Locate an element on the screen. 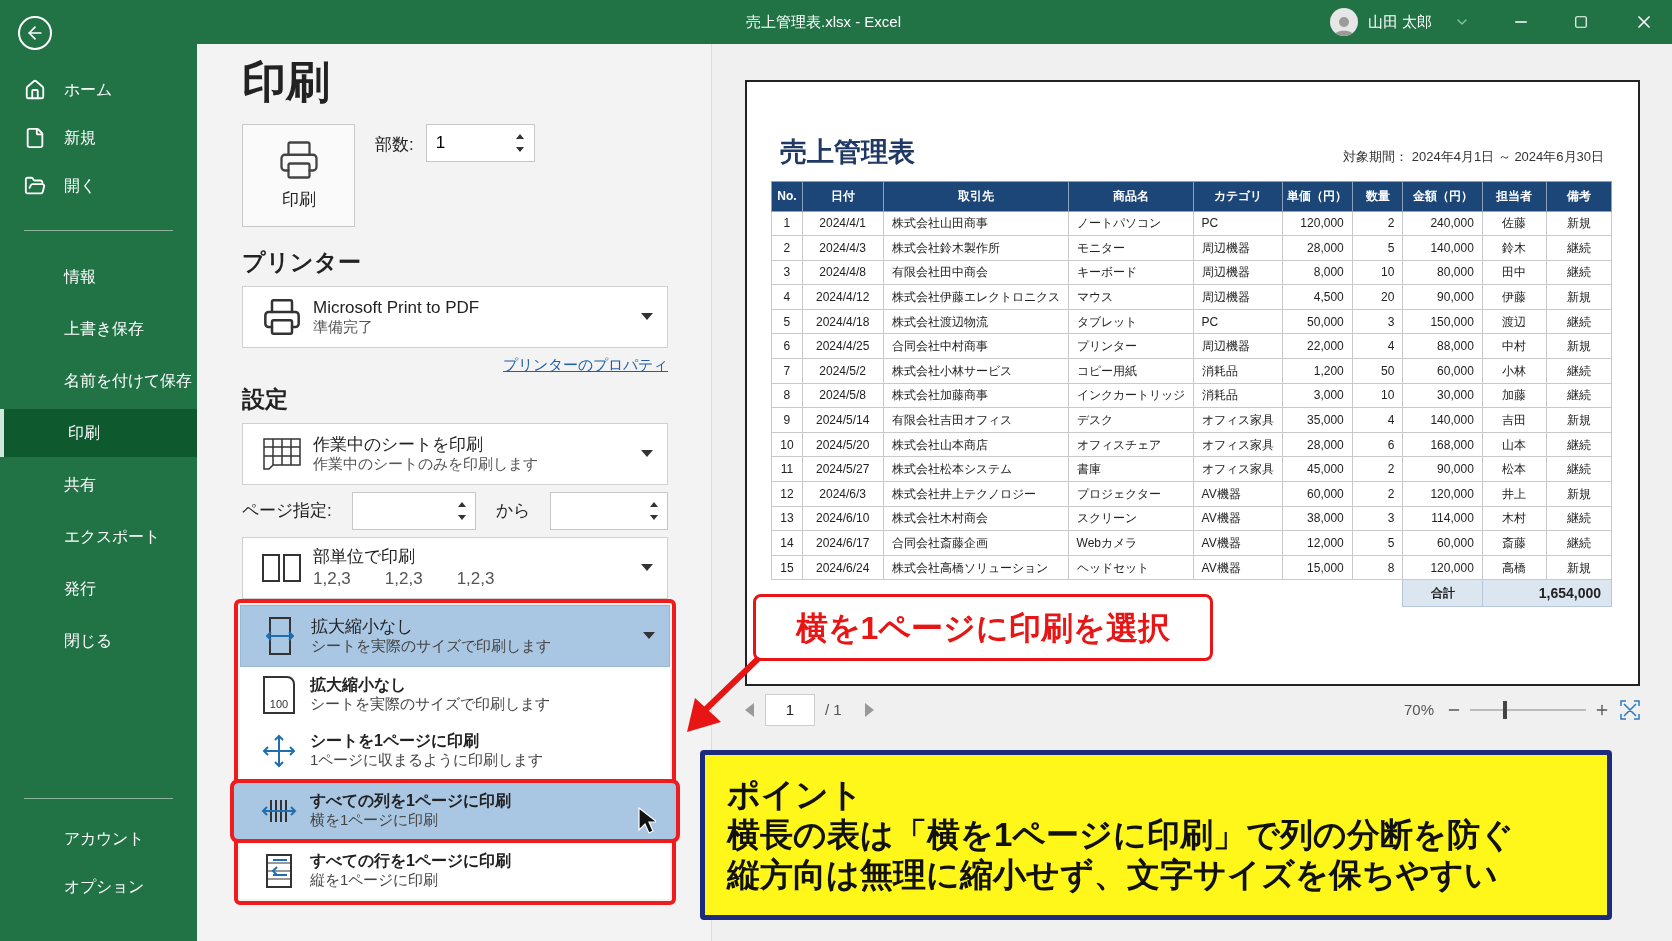 The height and width of the screenshot is (941, 1672). table-cell: 鈴木 is located at coordinates (1514, 248).